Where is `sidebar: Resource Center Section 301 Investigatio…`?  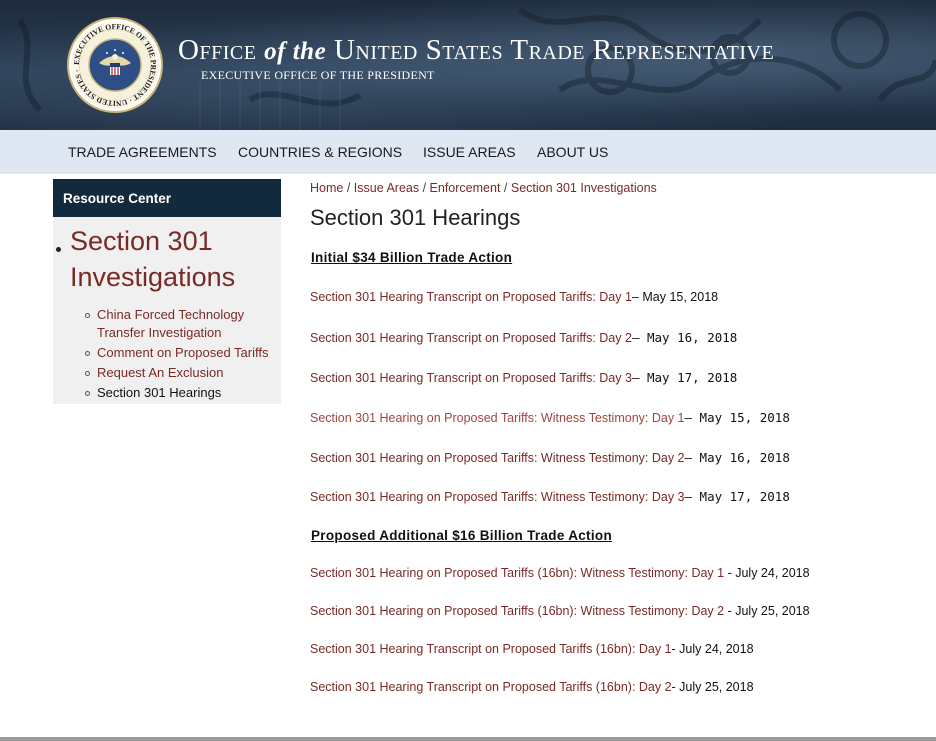
sidebar: Resource Center Section 301 Investigatio… is located at coordinates (167, 291).